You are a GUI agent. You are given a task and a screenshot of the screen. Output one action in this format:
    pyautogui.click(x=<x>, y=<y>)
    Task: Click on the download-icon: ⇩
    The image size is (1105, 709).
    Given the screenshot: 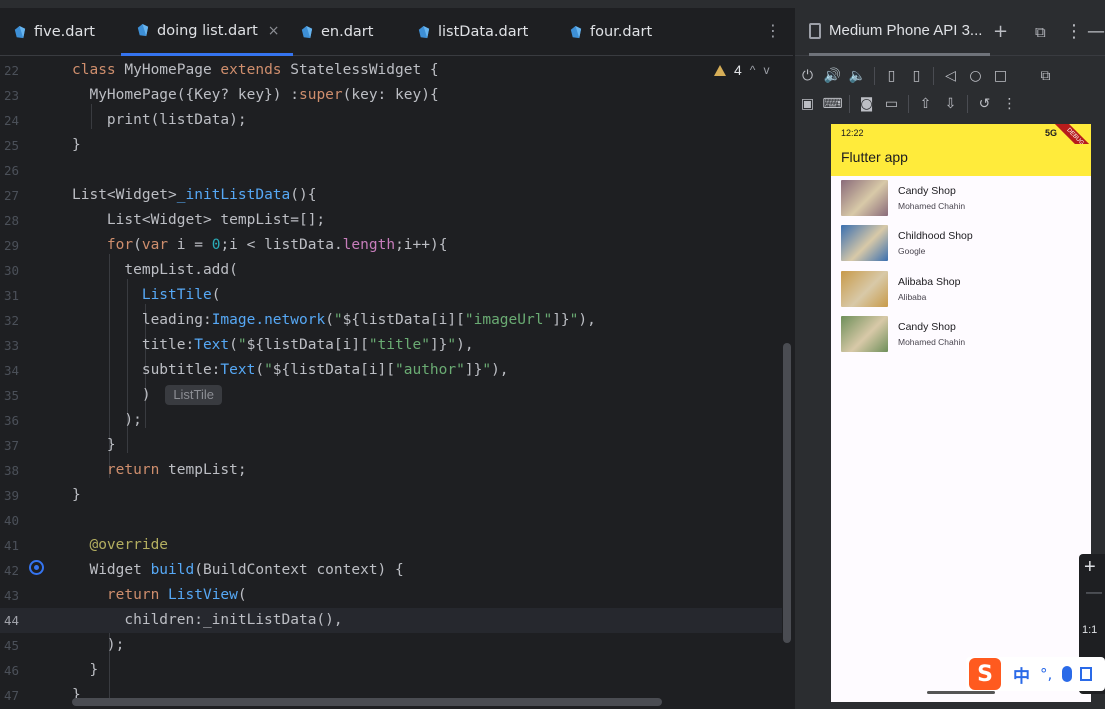 What is the action you would take?
    pyautogui.click(x=950, y=104)
    